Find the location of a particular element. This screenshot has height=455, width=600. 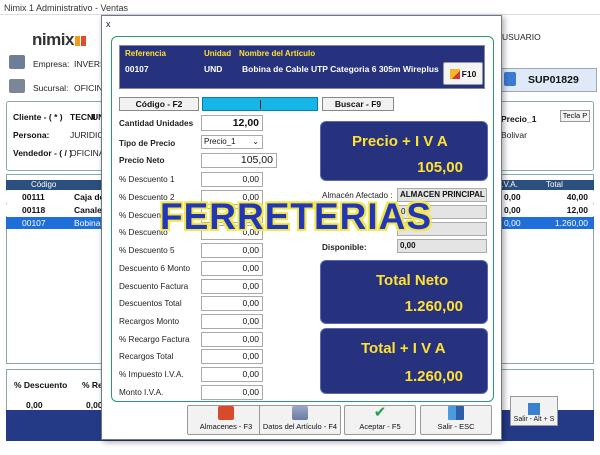

warehouse-icon is located at coordinates (226, 413).